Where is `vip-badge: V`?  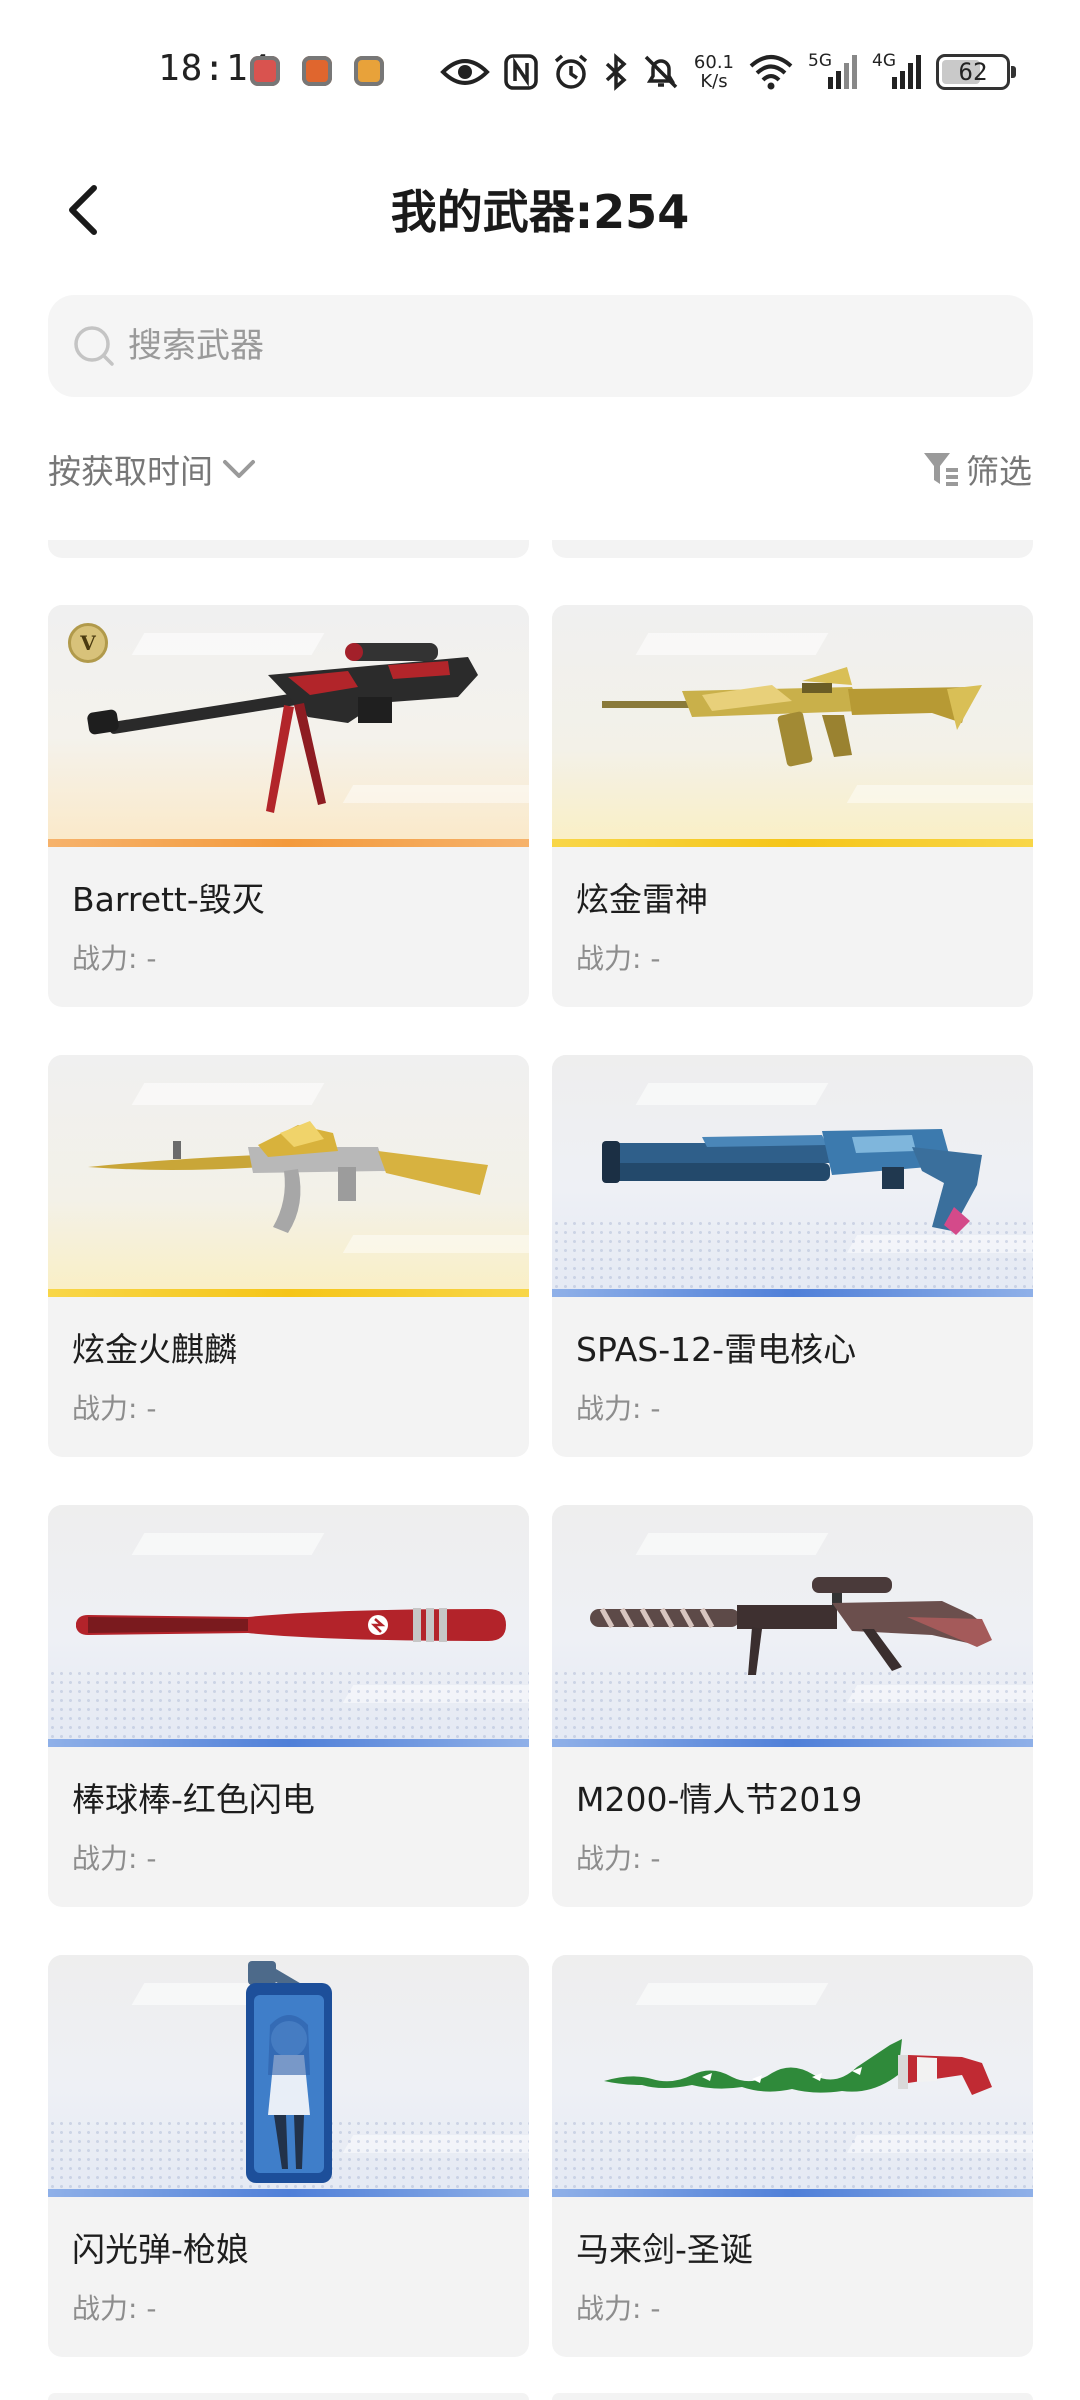
vip-badge: V is located at coordinates (88, 643).